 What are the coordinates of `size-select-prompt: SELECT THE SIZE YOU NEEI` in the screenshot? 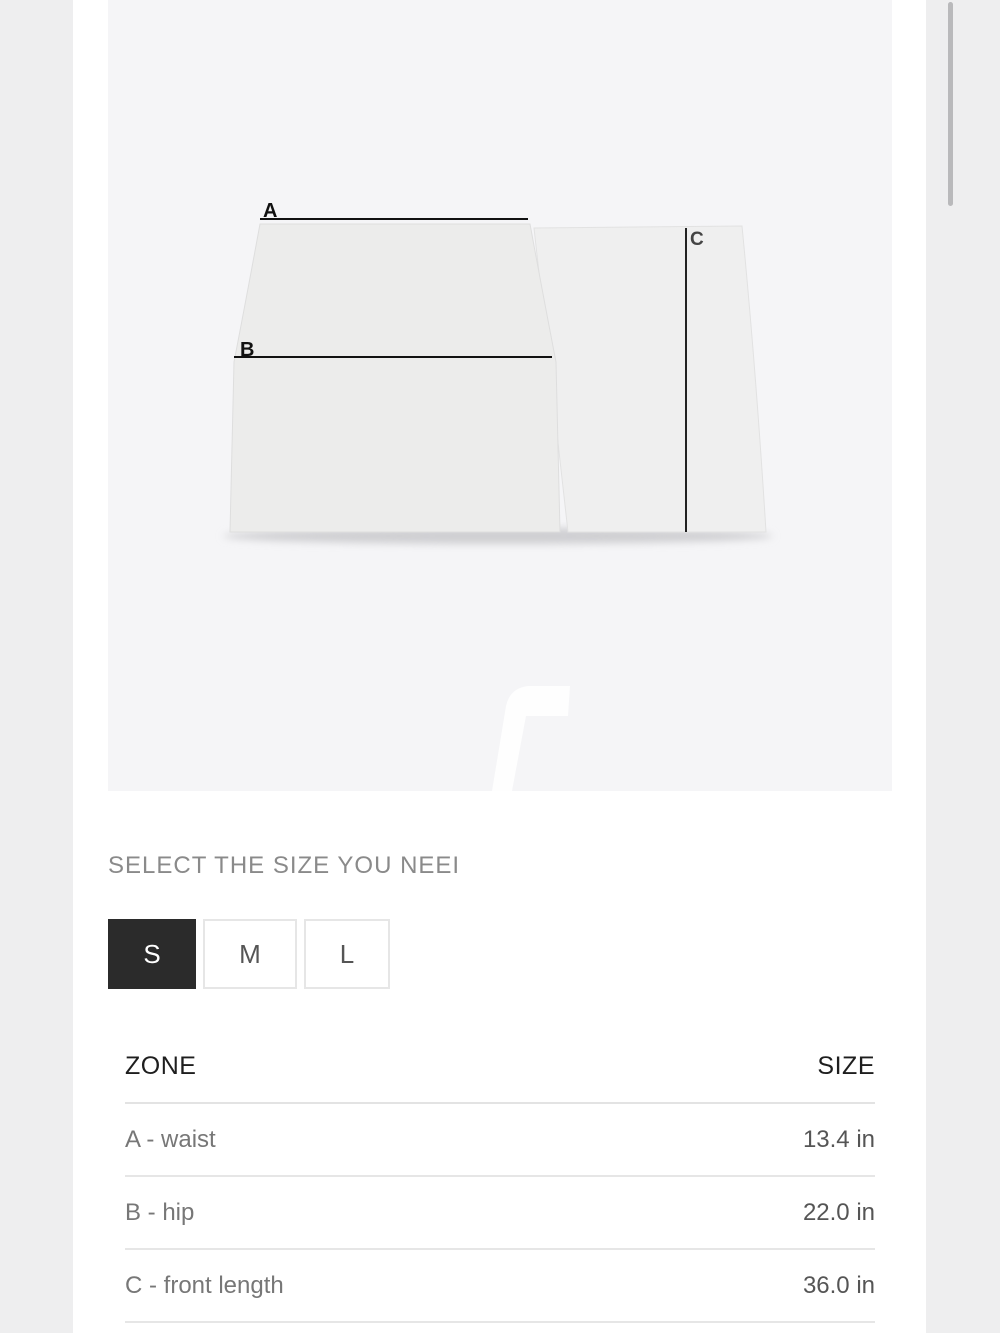 It's located at (284, 865).